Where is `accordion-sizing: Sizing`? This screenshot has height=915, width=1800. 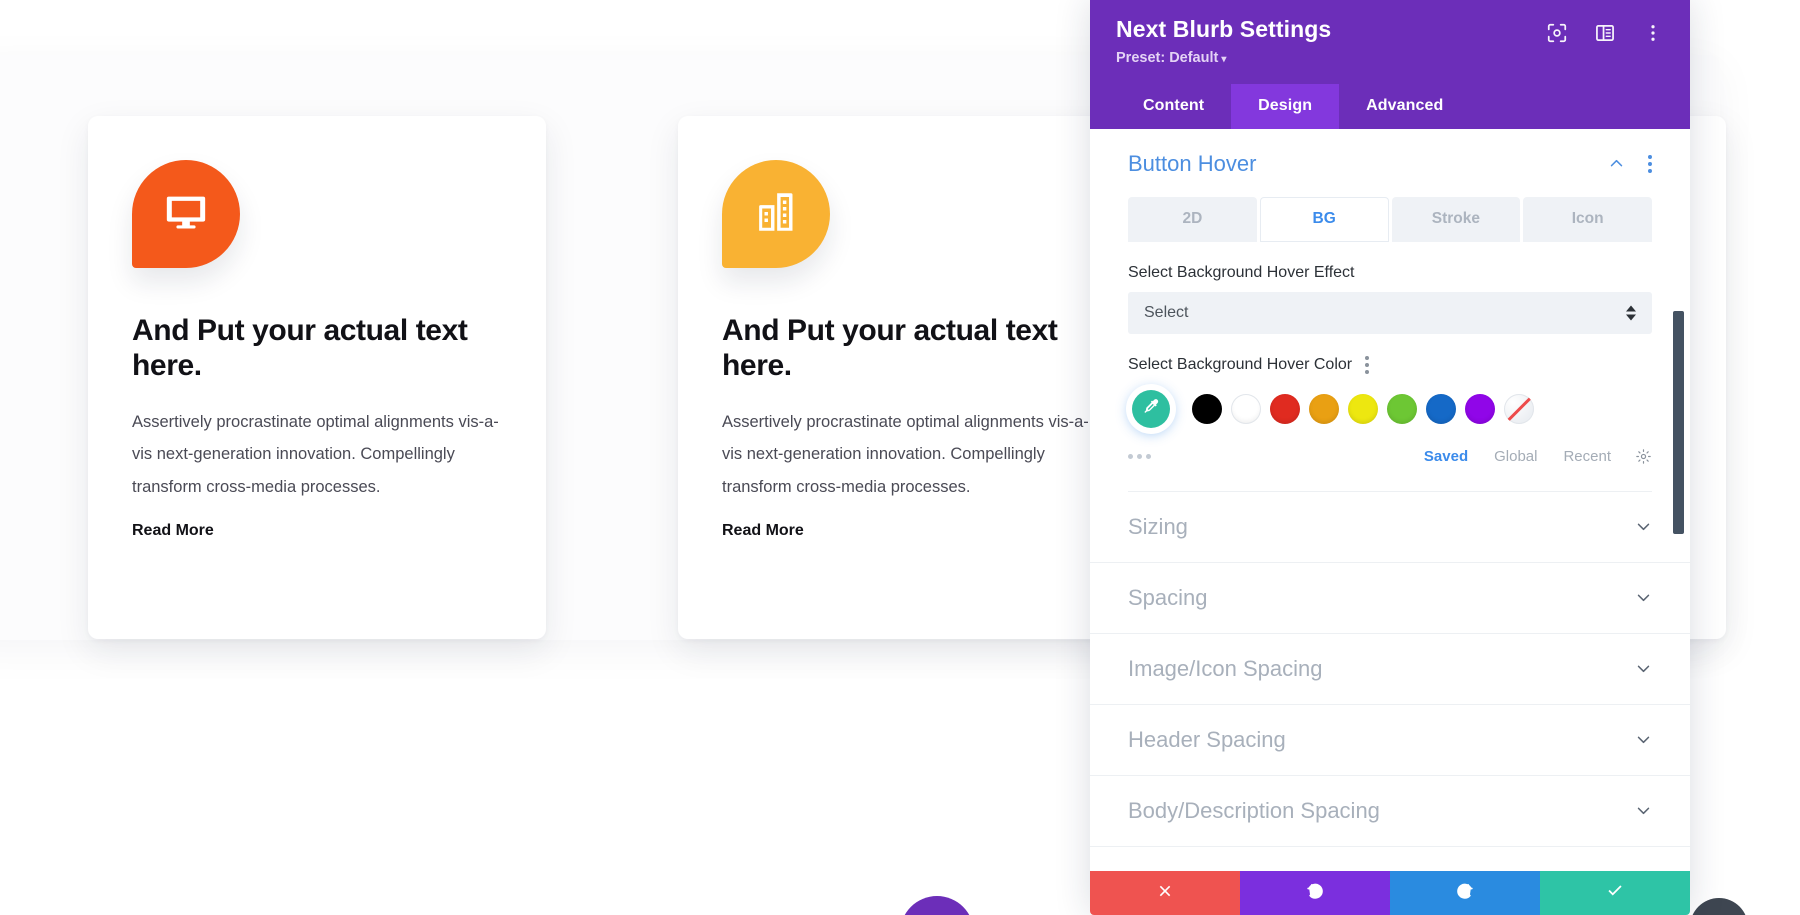
accordion-sizing: Sizing is located at coordinates (1390, 527).